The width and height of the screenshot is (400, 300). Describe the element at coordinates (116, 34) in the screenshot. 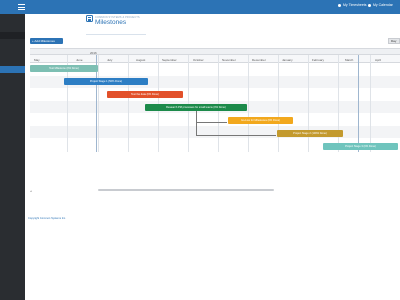

I see `brand-divider` at that location.